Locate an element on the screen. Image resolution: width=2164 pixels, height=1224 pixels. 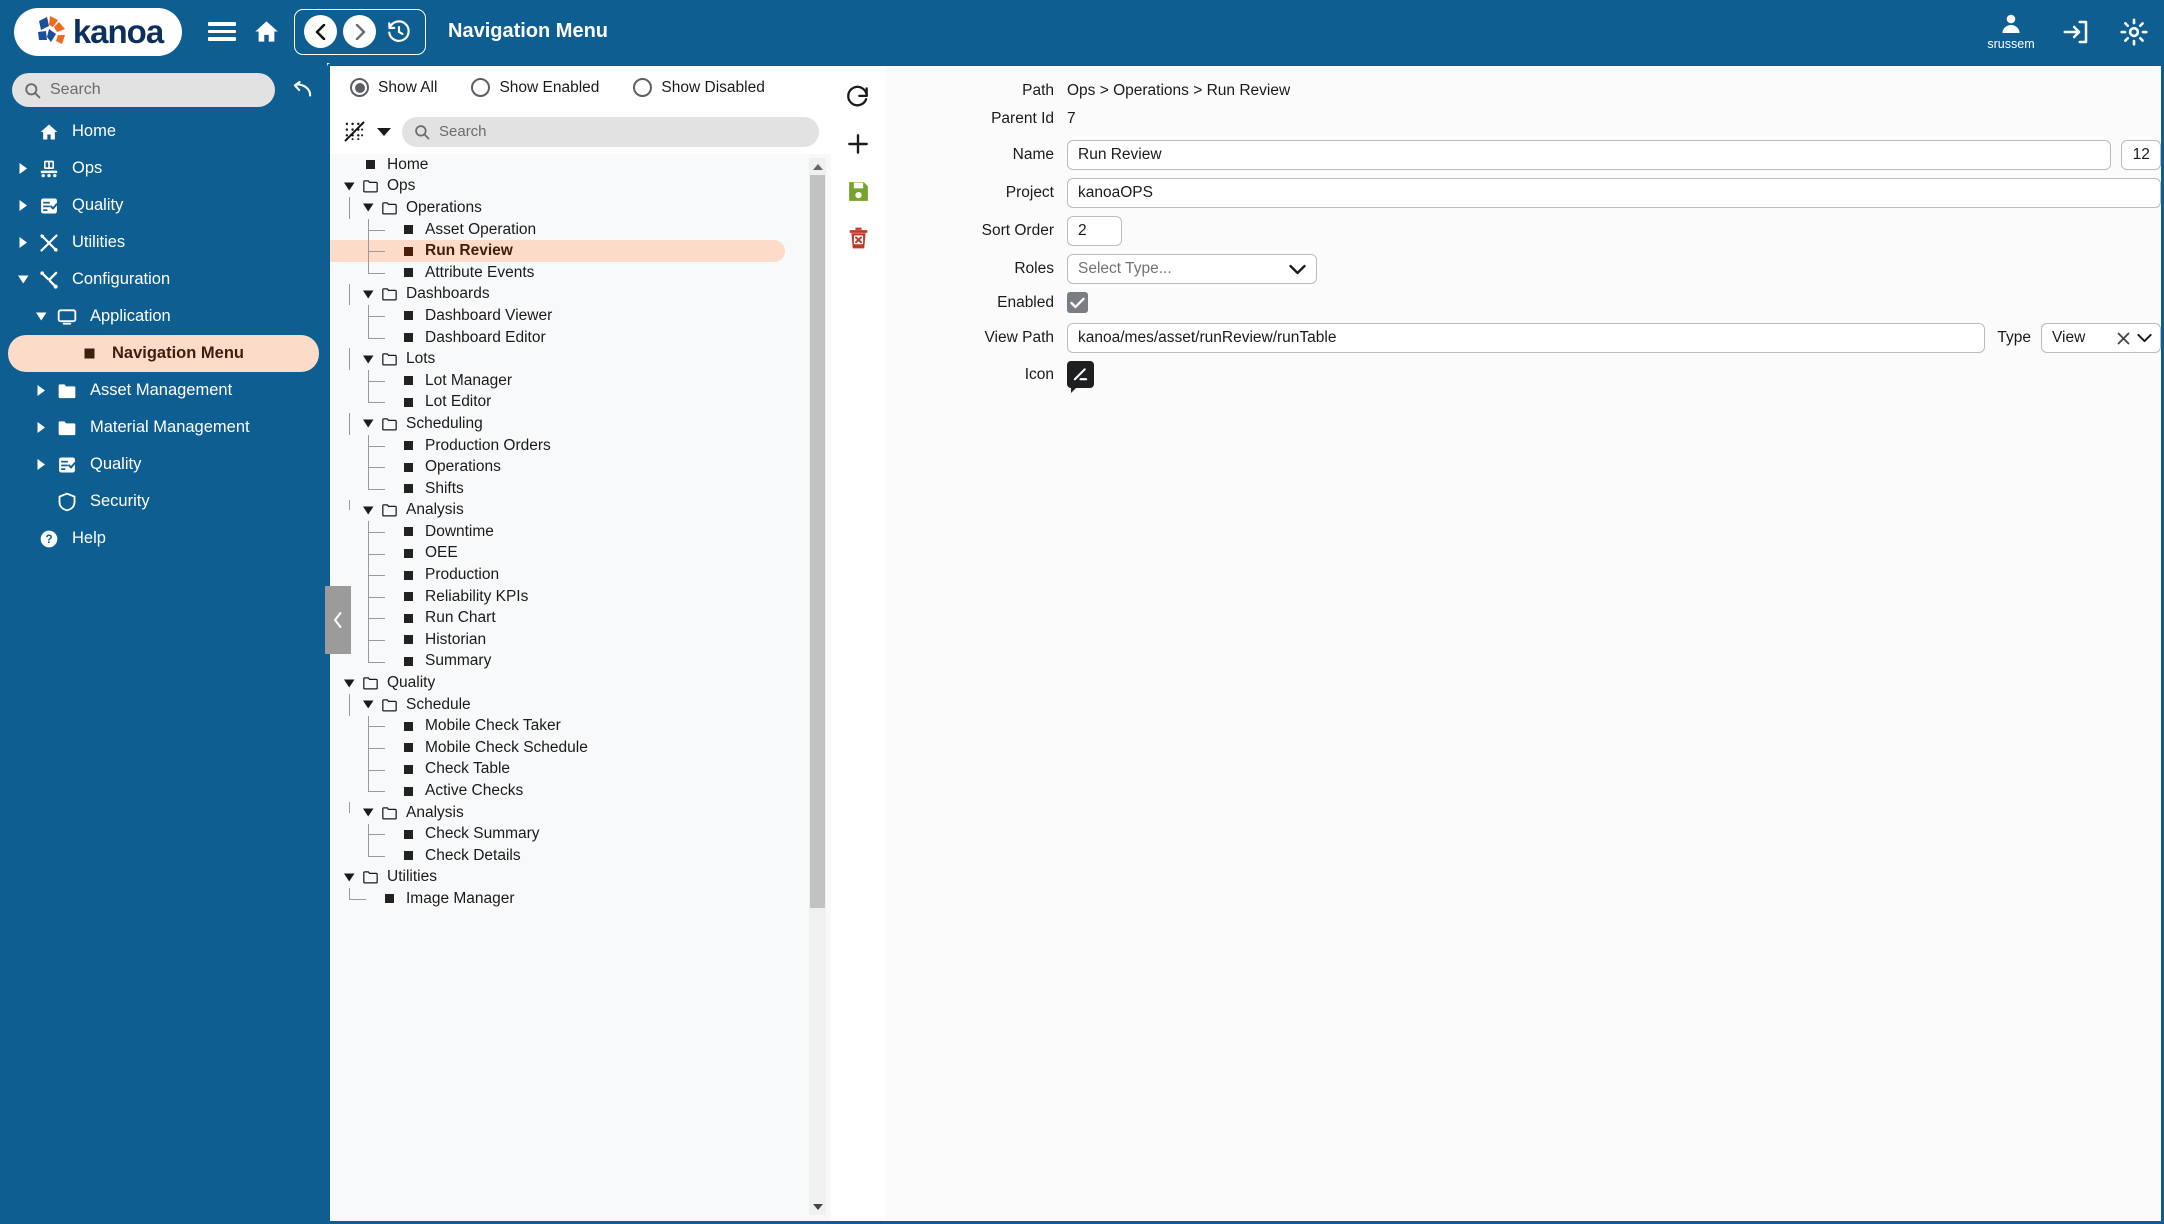
gear-icon is located at coordinates (2134, 32).